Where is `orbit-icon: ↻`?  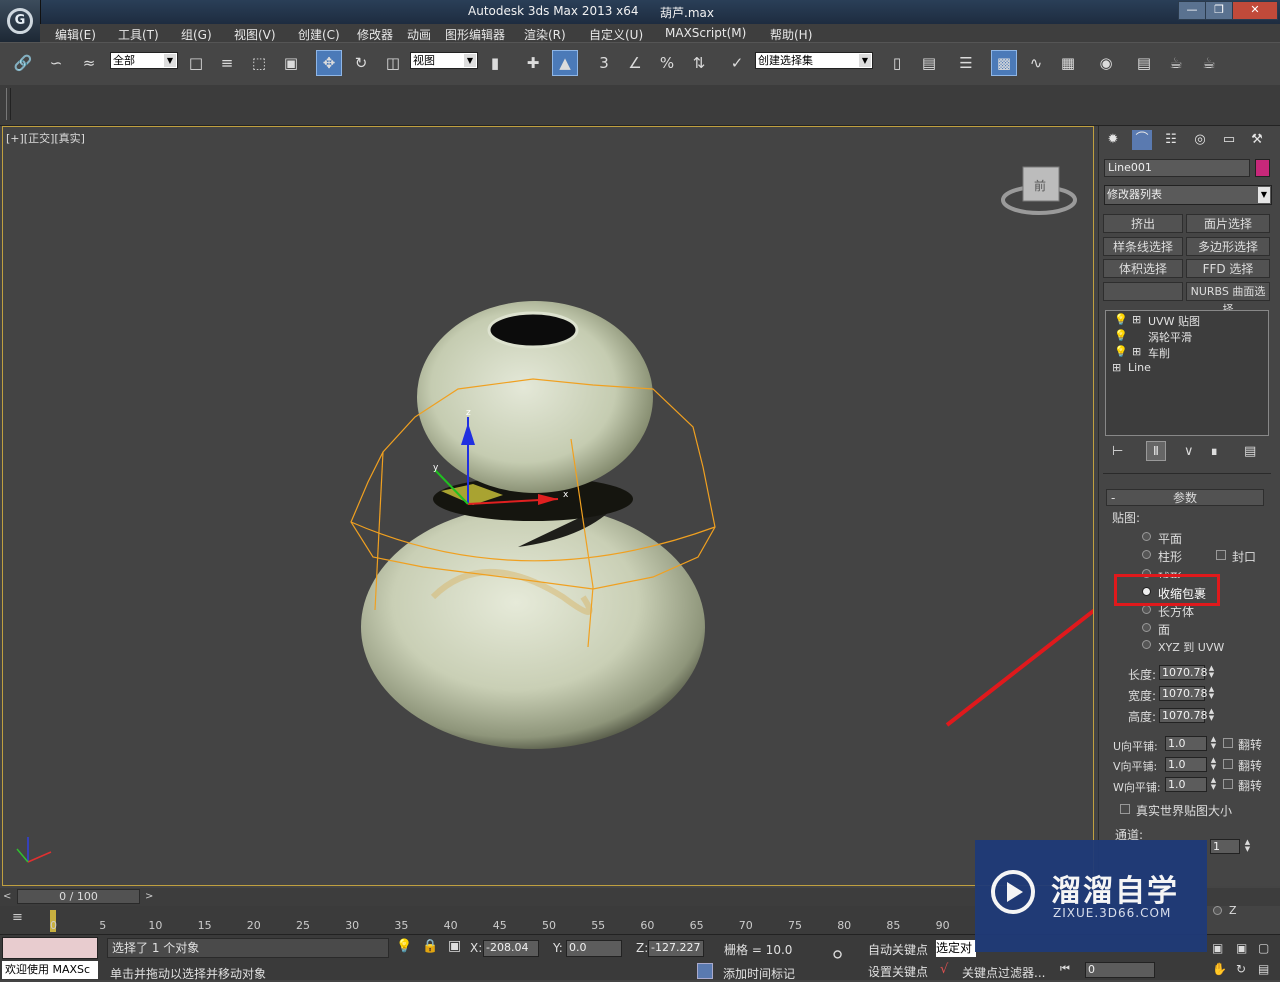
orbit-icon: ↻ is located at coordinates (1241, 969).